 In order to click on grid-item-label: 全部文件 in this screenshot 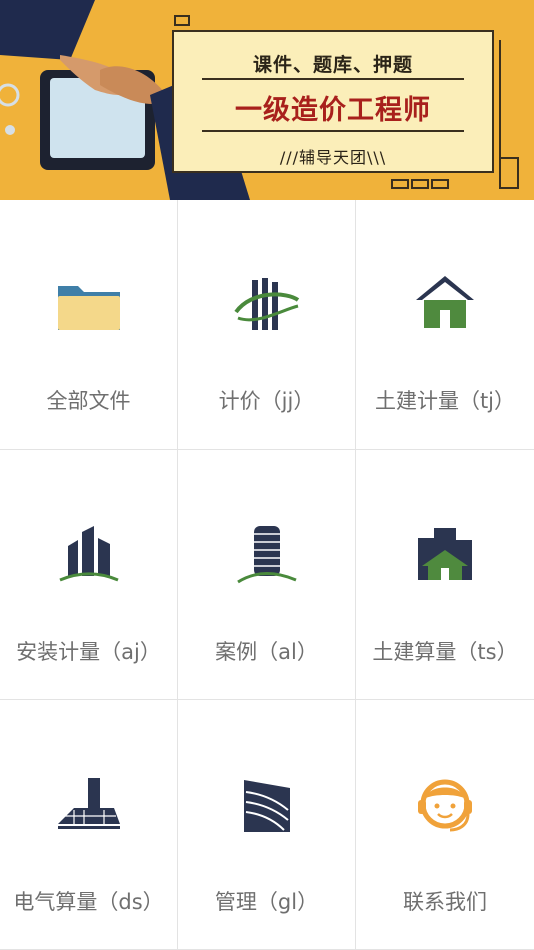, I will do `click(88, 401)`.